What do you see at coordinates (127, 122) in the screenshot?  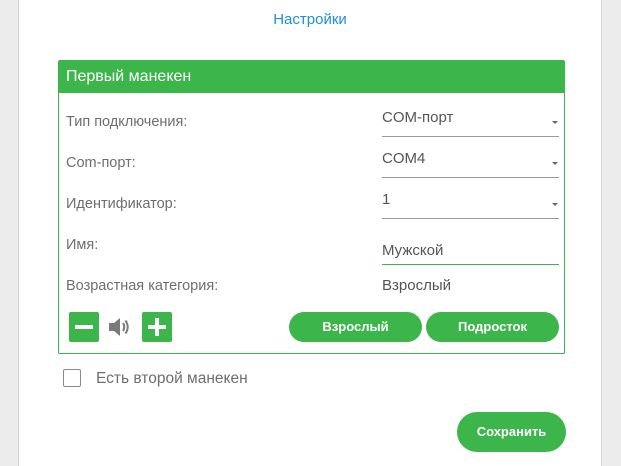 I see `connection-type-label: Тип подключения:` at bounding box center [127, 122].